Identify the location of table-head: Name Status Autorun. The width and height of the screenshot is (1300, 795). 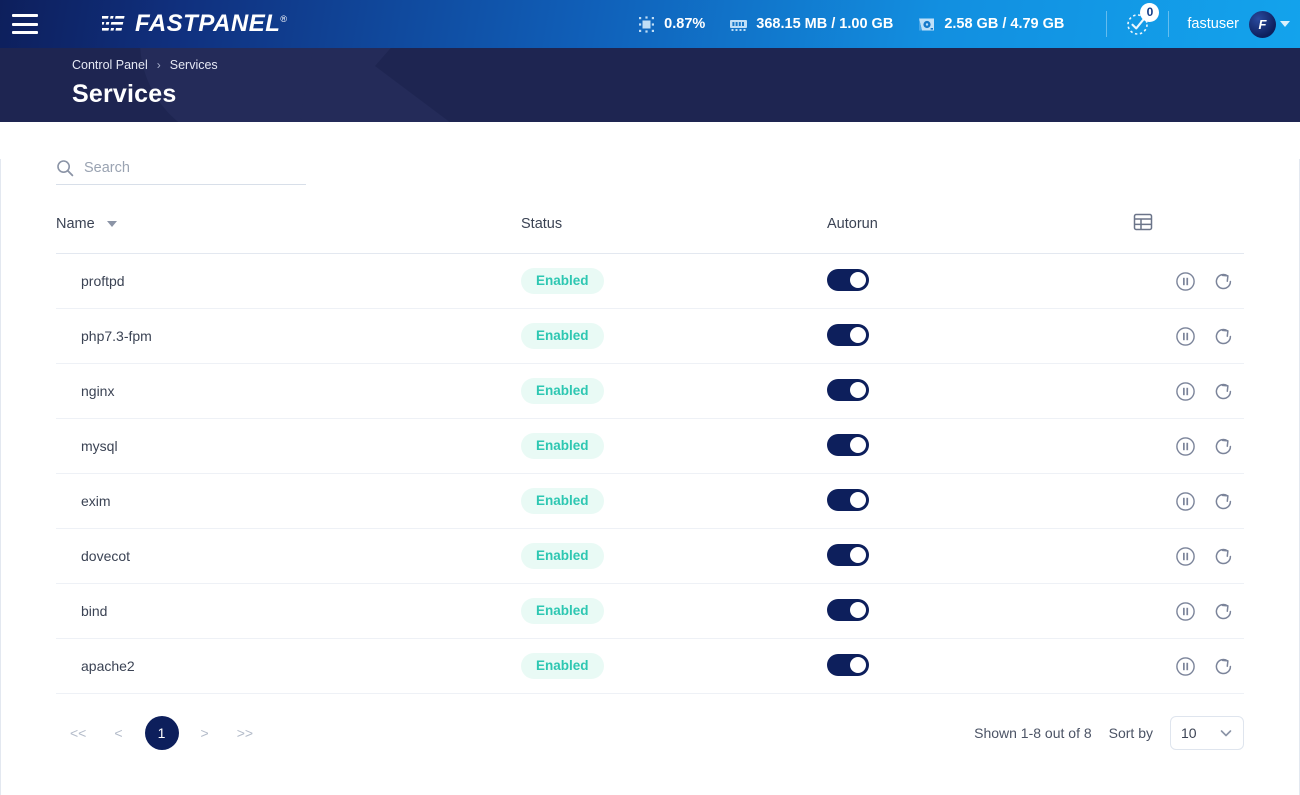
(650, 233).